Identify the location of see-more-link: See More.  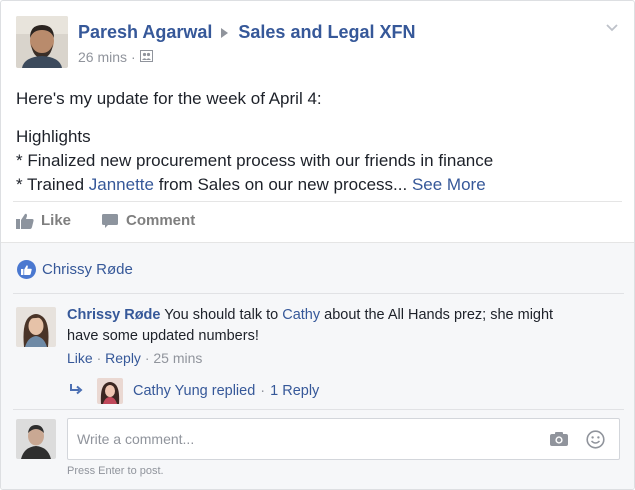
(449, 184).